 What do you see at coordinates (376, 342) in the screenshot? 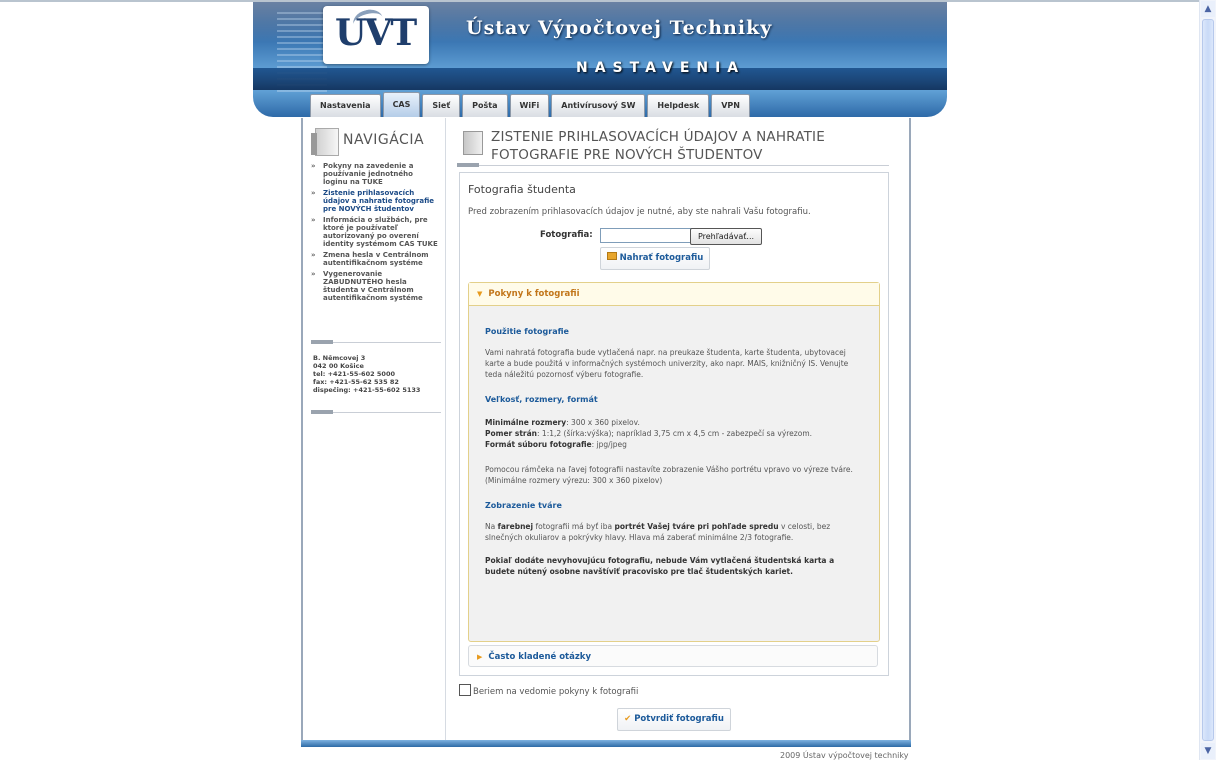
I see `nav-divider` at bounding box center [376, 342].